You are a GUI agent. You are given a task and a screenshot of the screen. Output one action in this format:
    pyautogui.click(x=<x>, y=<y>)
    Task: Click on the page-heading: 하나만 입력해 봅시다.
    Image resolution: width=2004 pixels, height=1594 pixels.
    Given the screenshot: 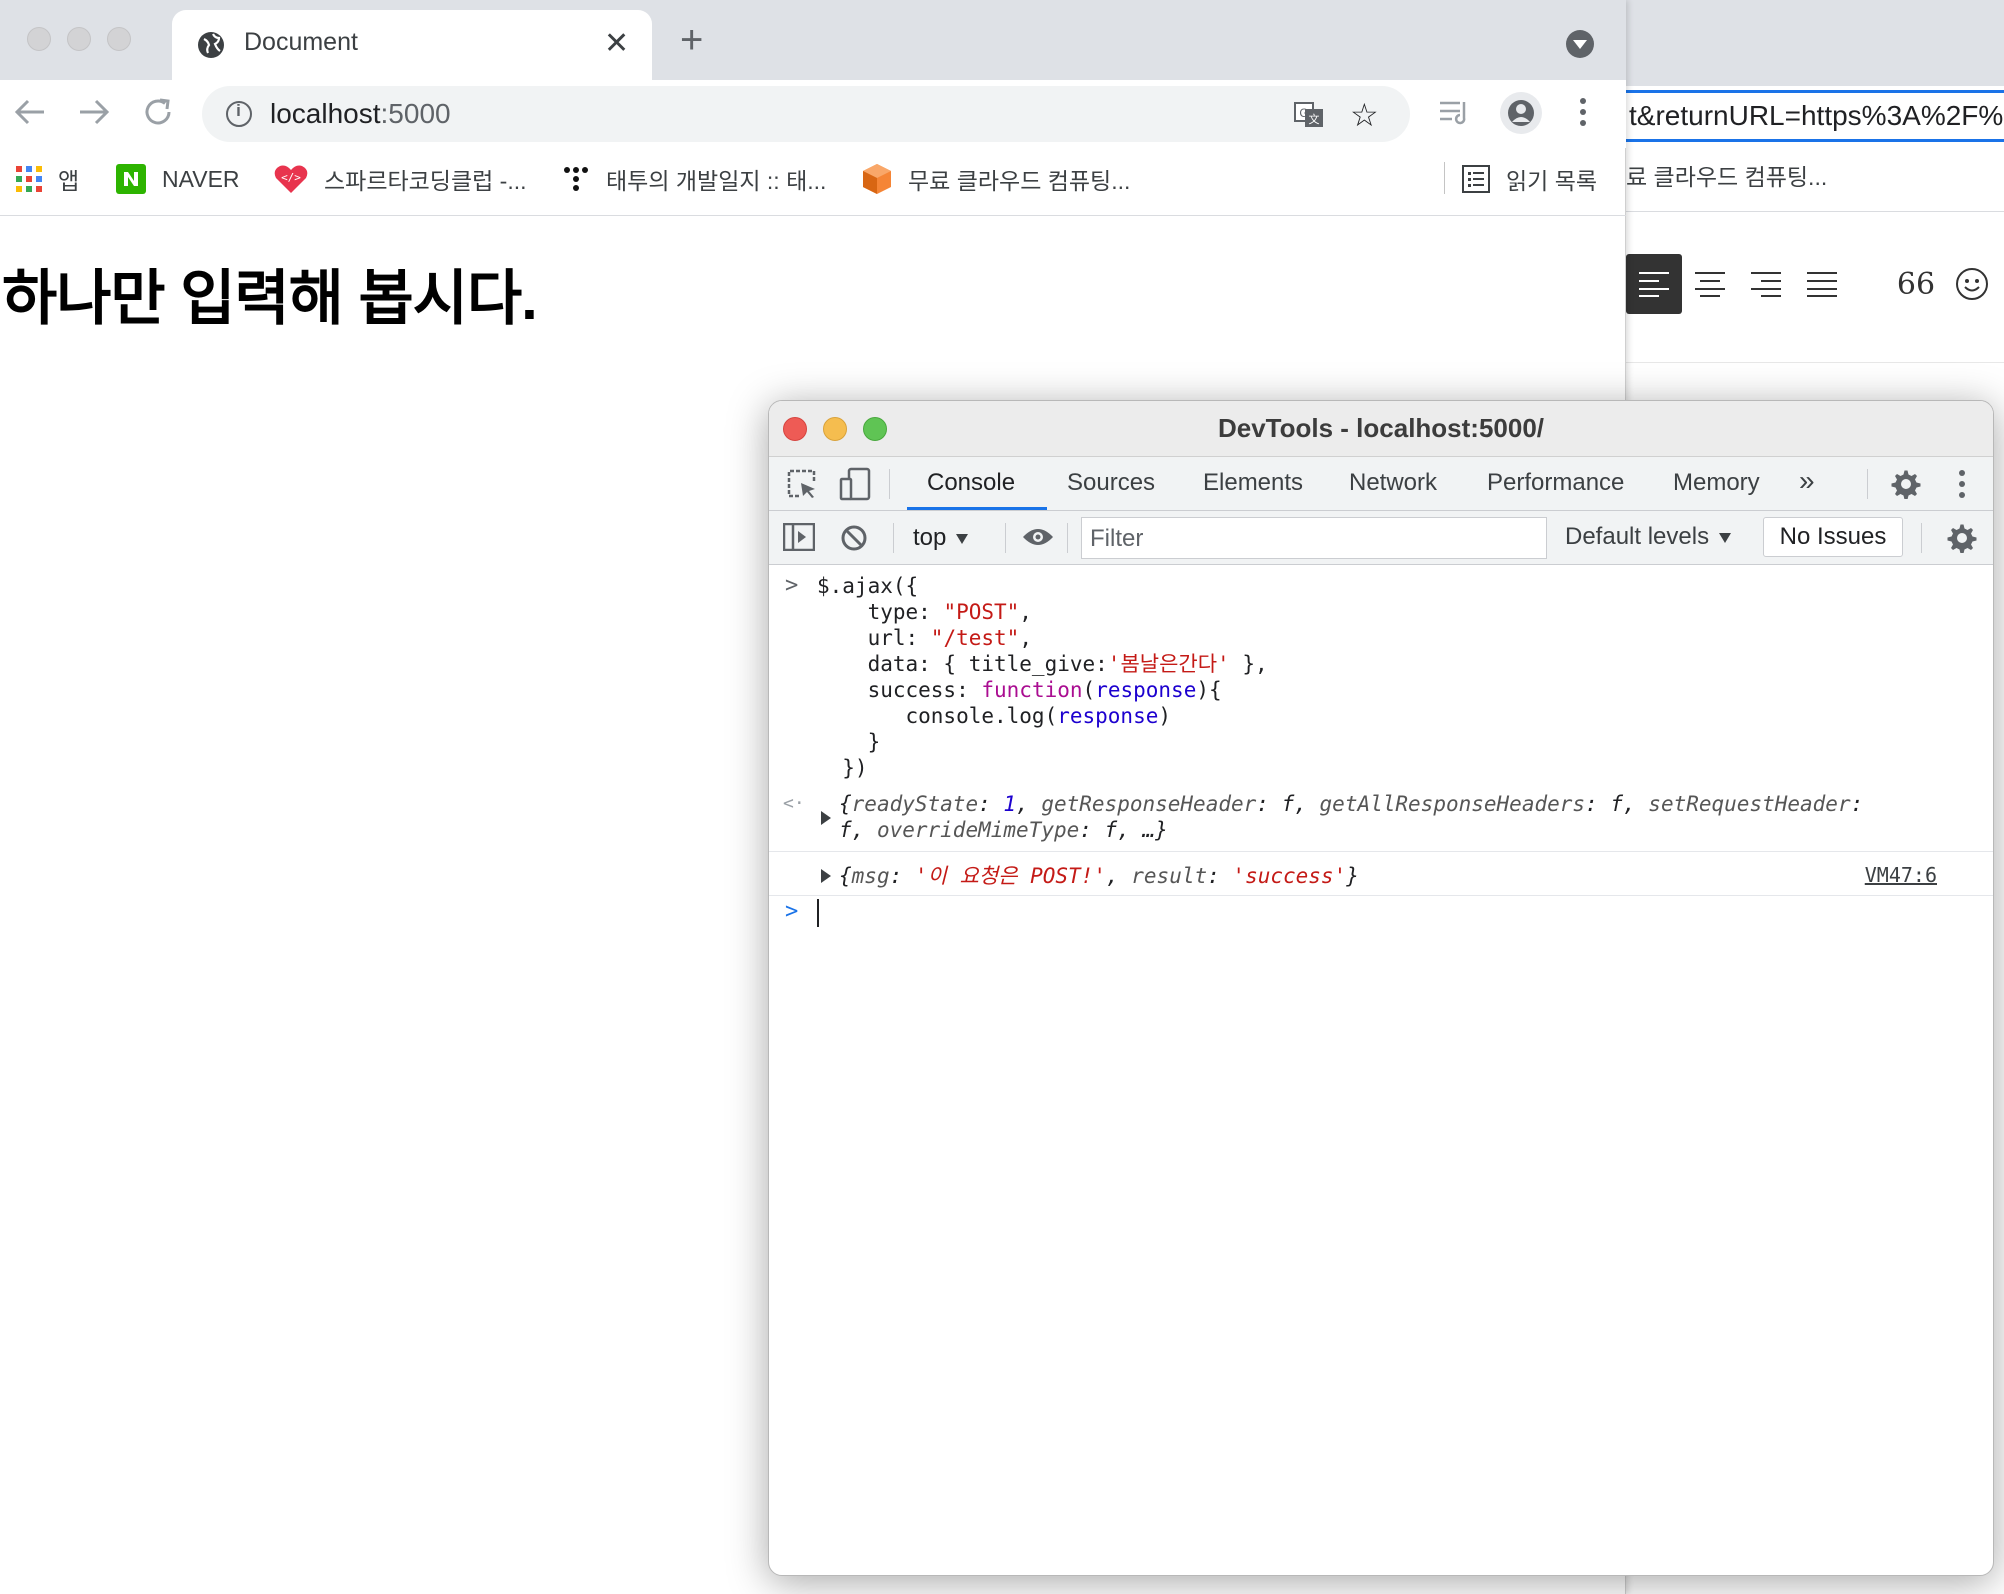 What is the action you would take?
    pyautogui.click(x=270, y=298)
    